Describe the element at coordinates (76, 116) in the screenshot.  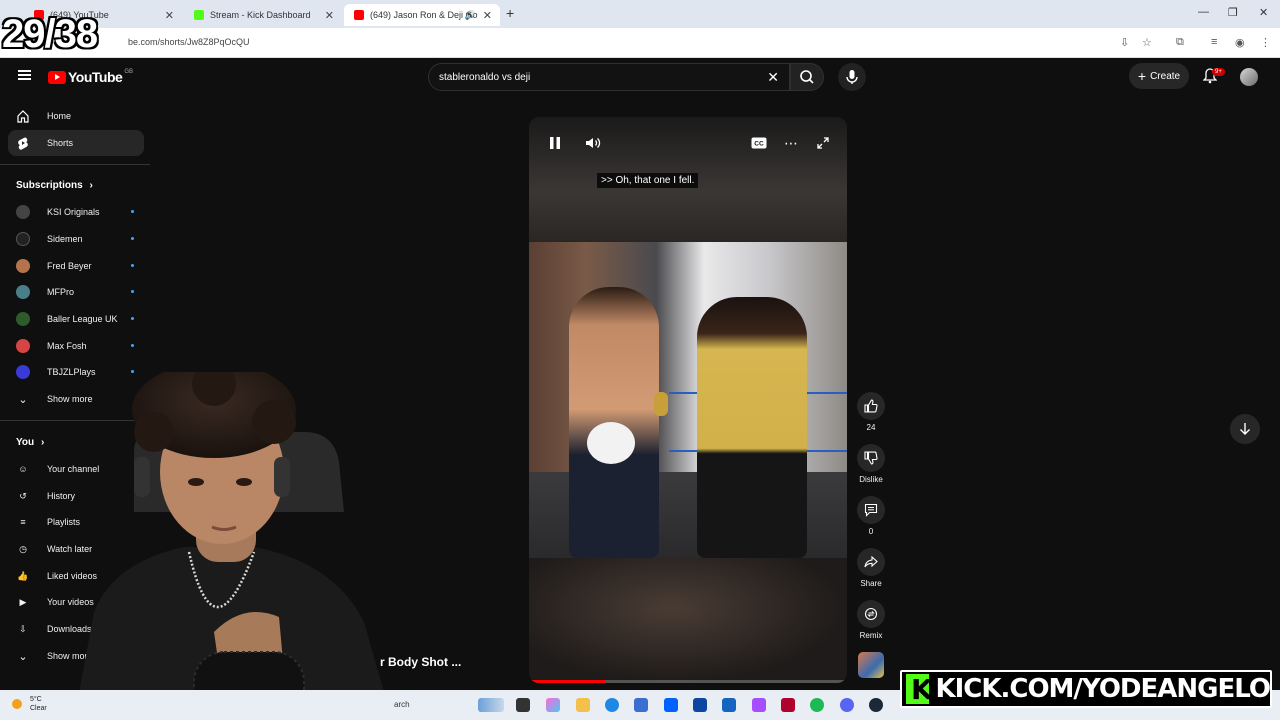
I see `sidebar-item-home: Home` at that location.